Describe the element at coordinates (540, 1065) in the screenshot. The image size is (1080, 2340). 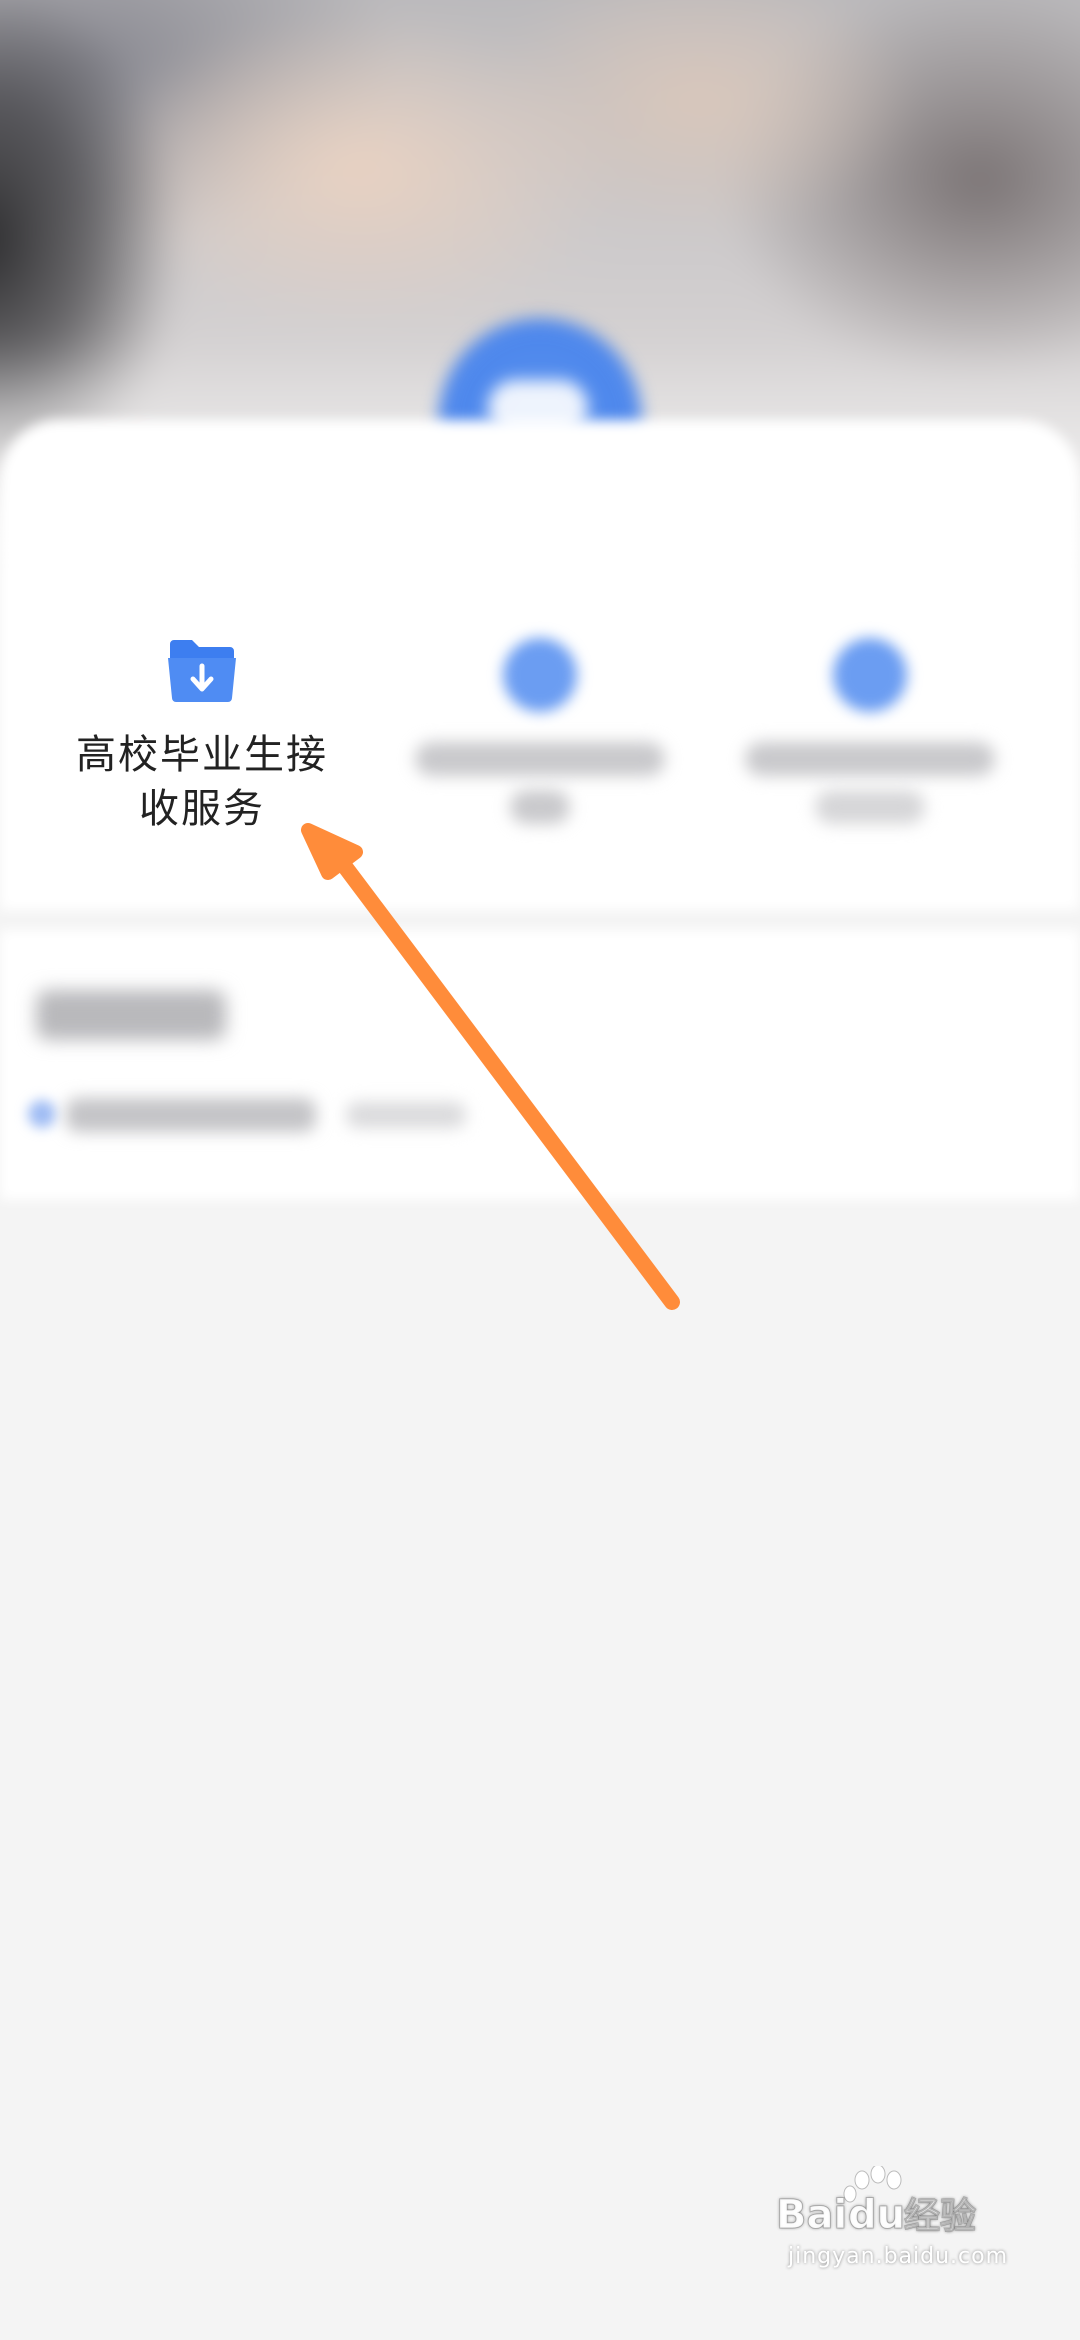
I see `info-section` at that location.